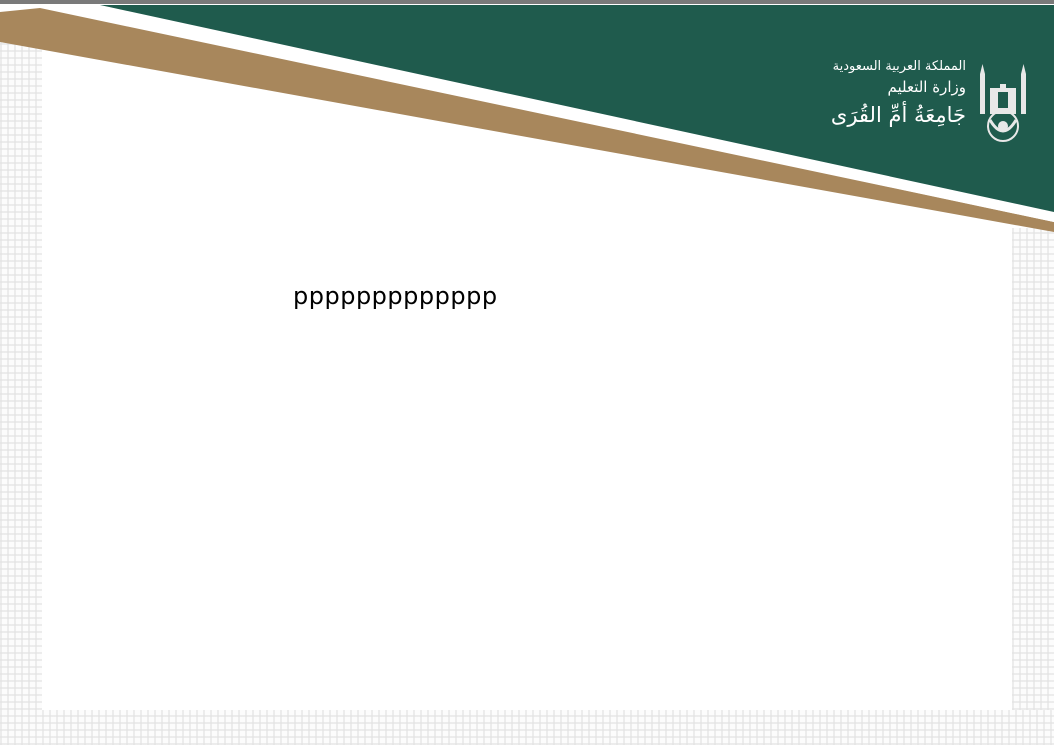  I want to click on university-name: جَامِعَةُ أمِّ القُرَى, so click(898, 115).